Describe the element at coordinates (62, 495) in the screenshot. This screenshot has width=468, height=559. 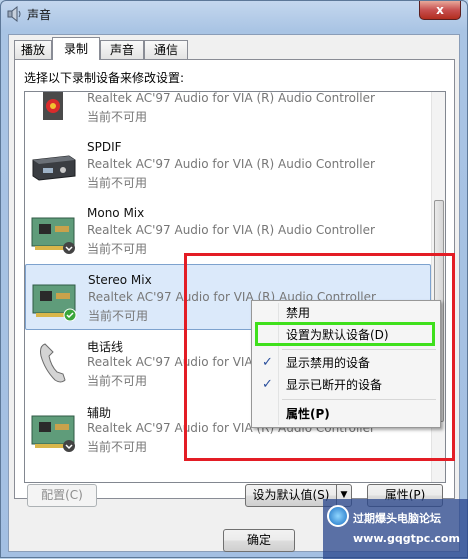
I see `configure-button: 配置(C)` at that location.